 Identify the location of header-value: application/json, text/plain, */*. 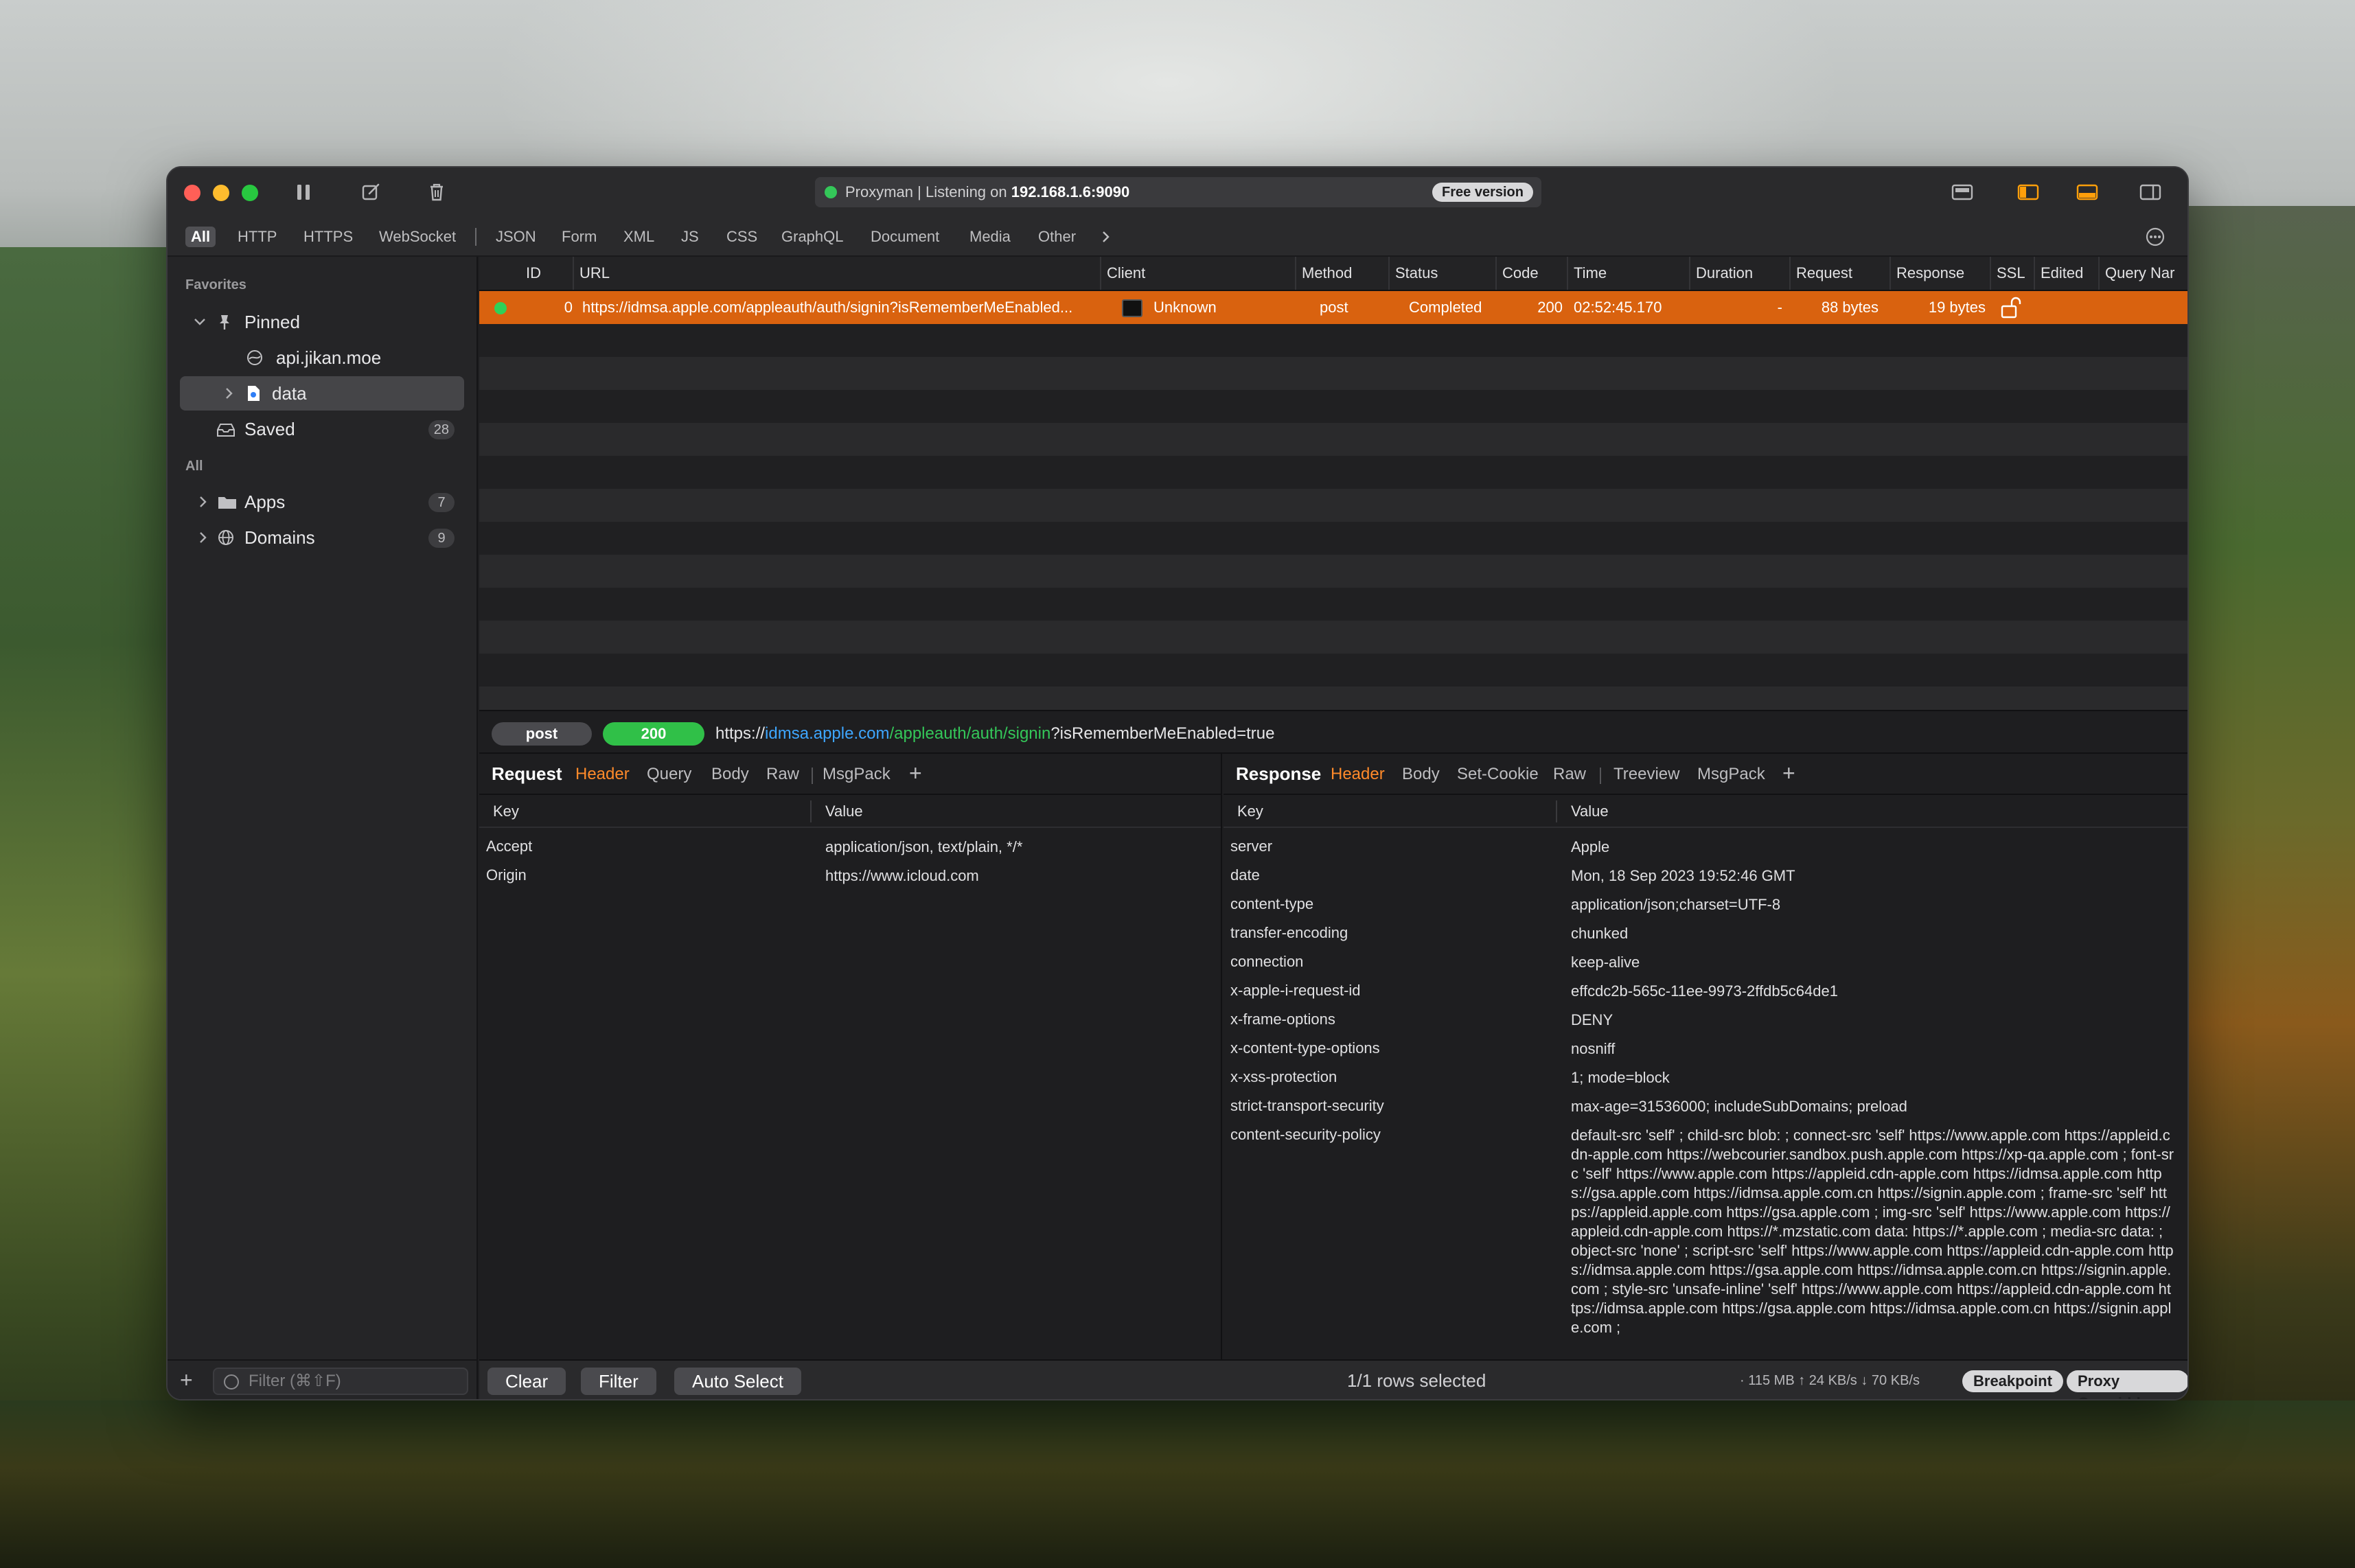
(924, 846).